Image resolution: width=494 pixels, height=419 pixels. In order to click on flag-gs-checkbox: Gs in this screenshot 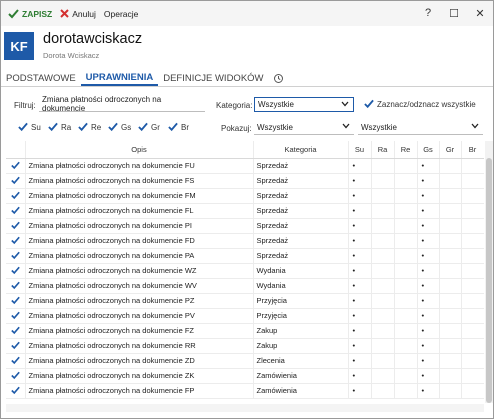, I will do `click(119, 127)`.